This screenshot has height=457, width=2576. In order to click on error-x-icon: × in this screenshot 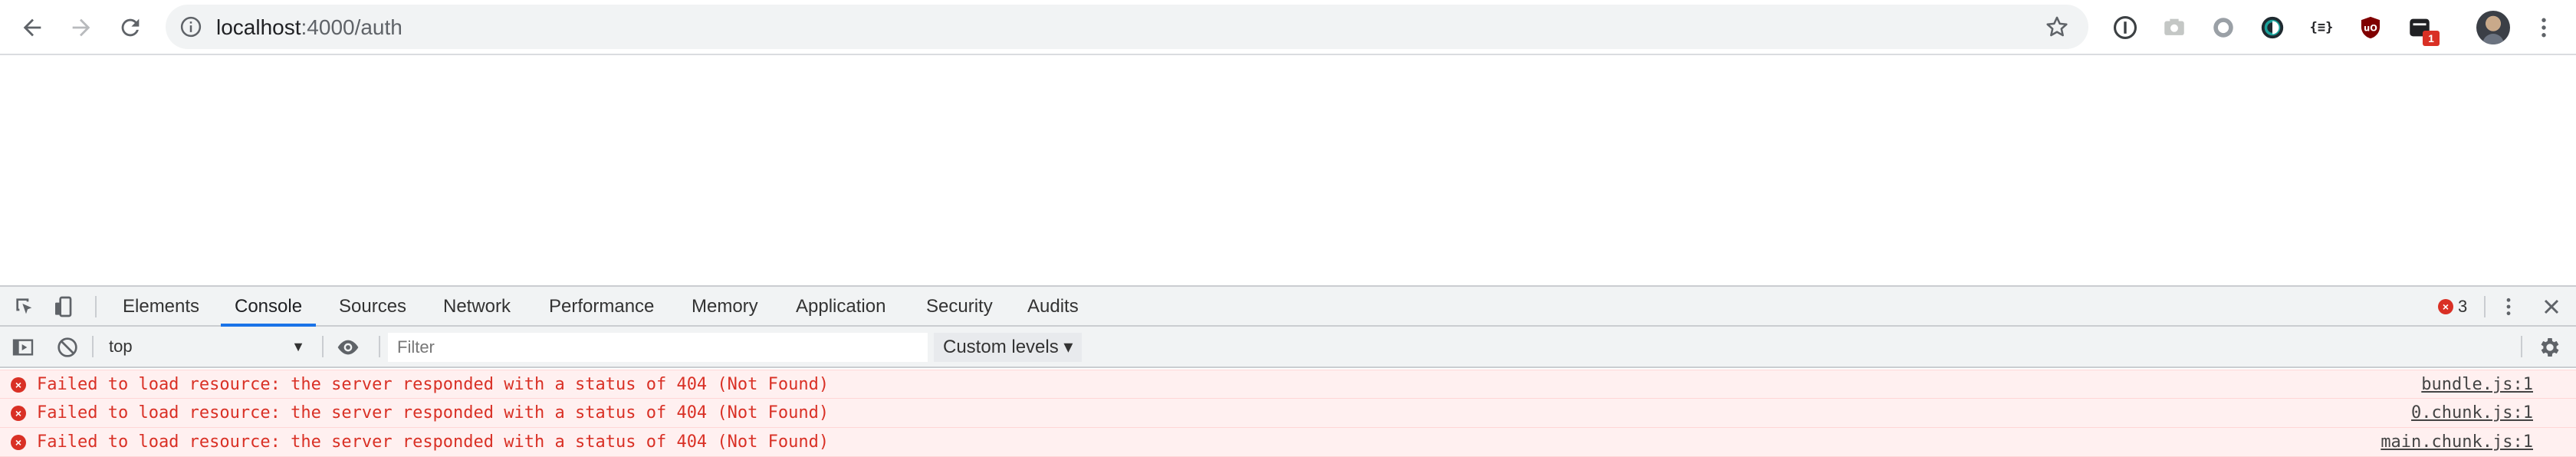, I will do `click(2445, 306)`.